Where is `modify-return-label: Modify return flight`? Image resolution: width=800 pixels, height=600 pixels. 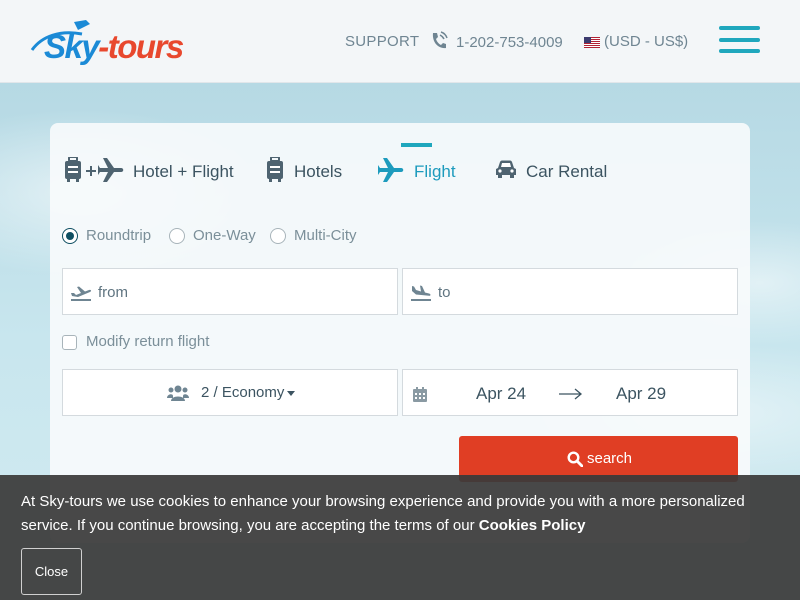 modify-return-label: Modify return flight is located at coordinates (148, 341).